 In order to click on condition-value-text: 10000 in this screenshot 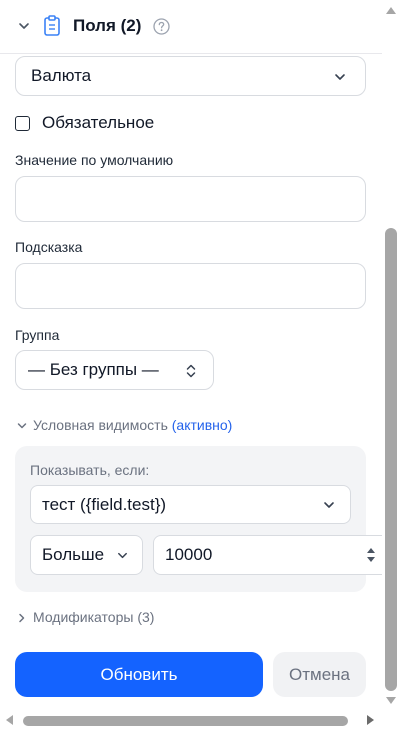, I will do `click(189, 554)`.